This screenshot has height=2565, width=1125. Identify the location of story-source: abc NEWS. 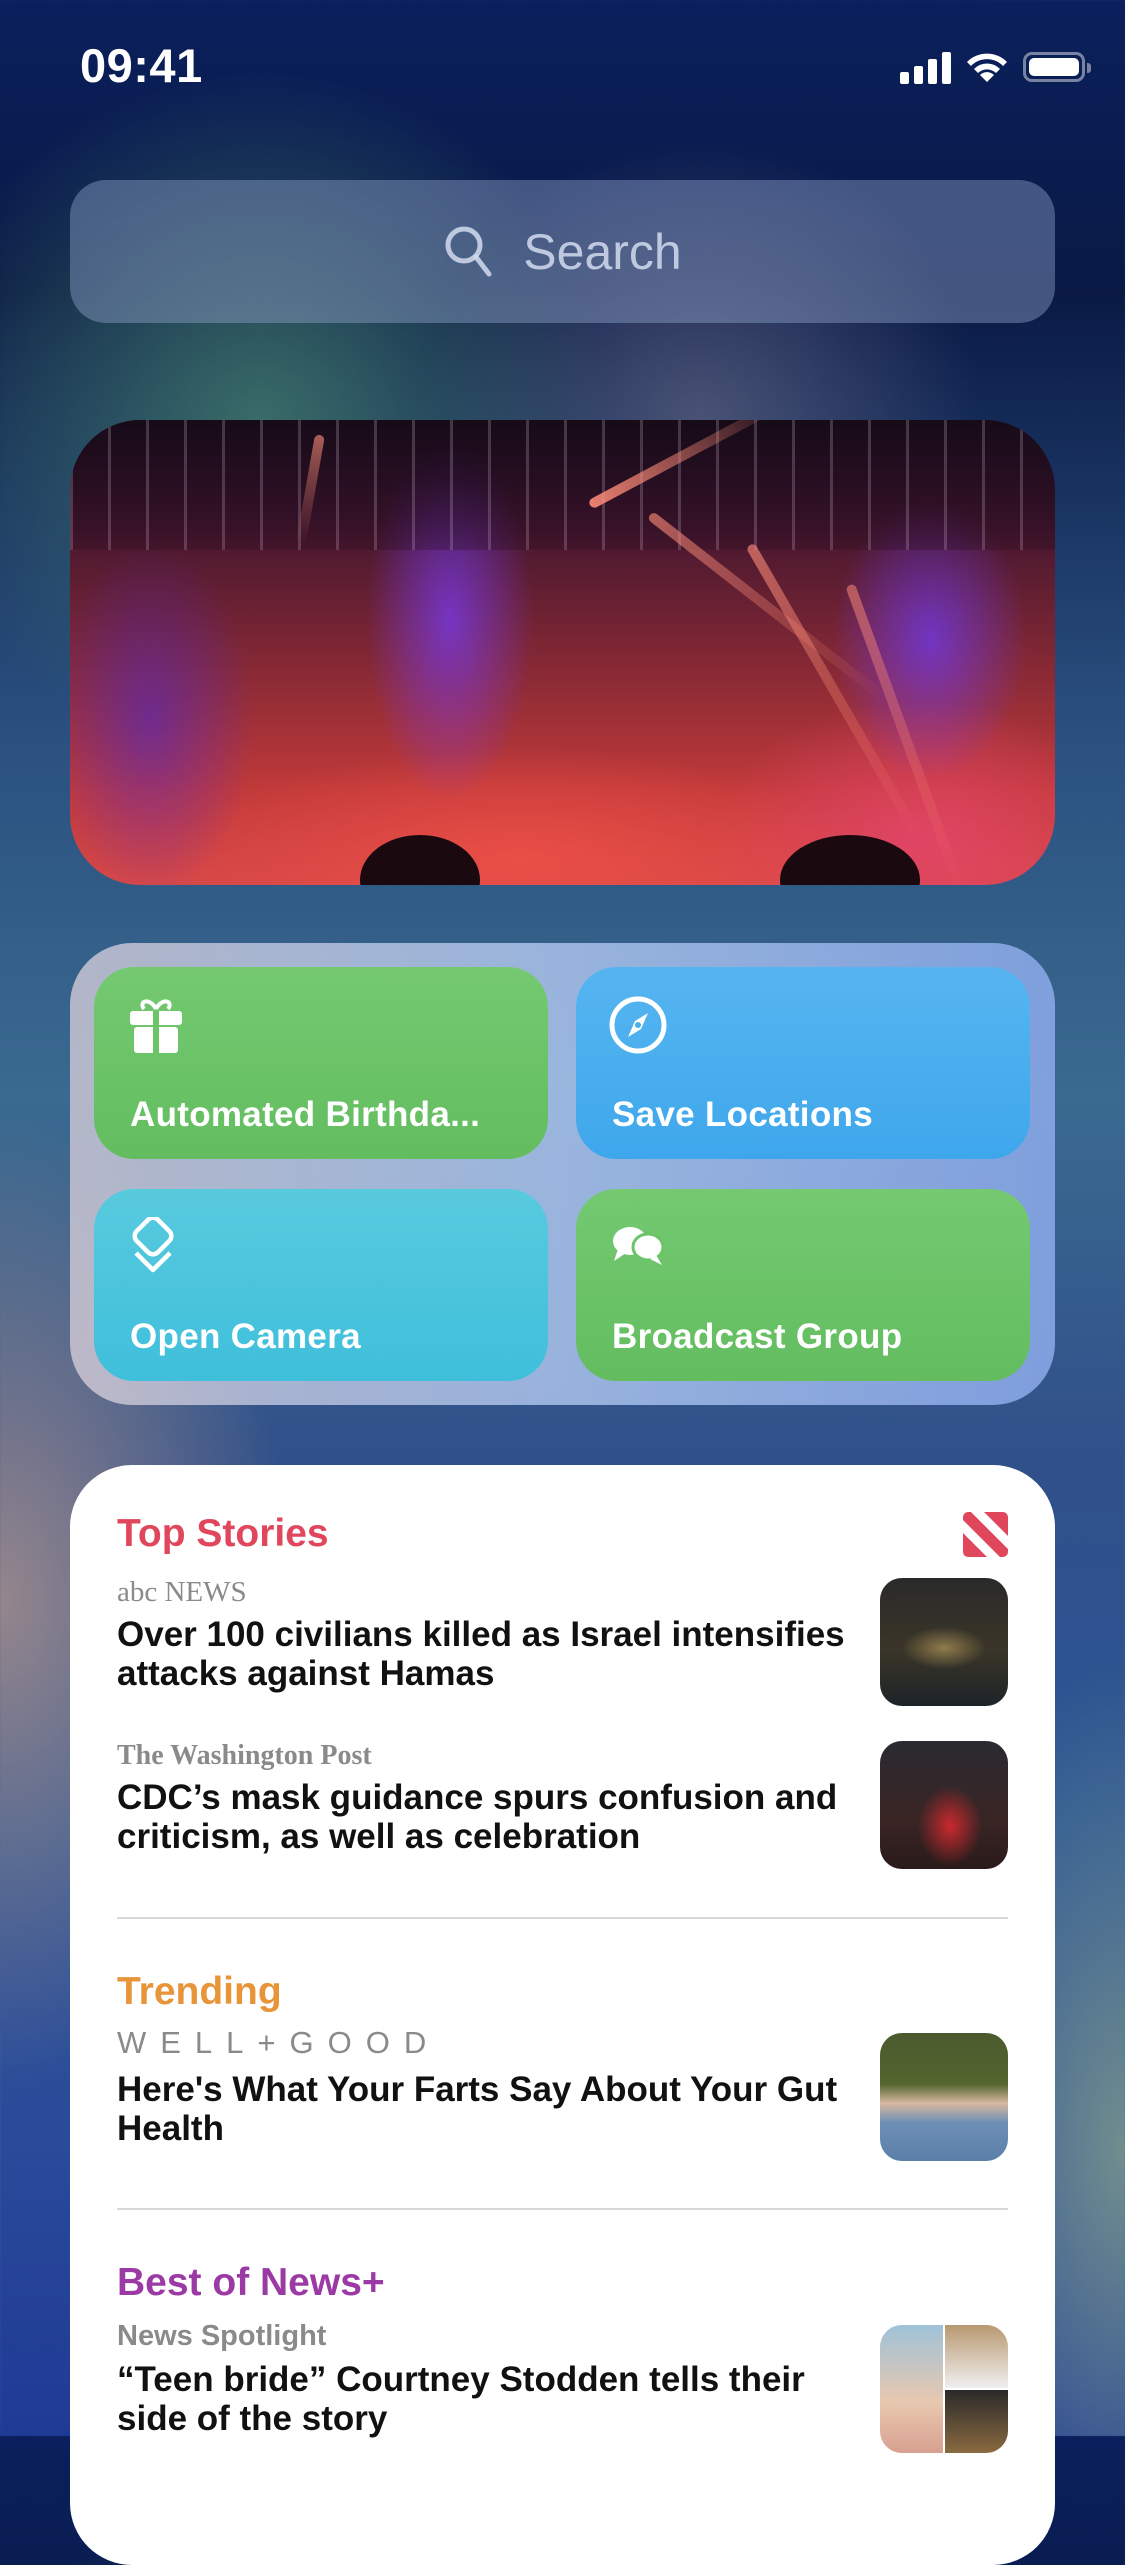
(182, 1592).